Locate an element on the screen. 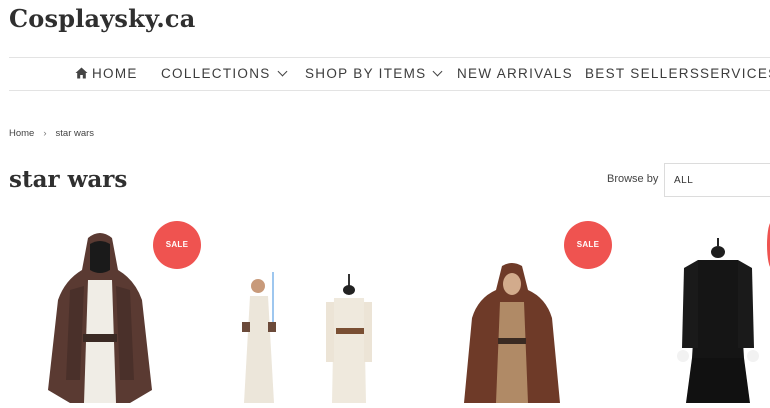  nav-item-best-sellers: BEST SELLERS is located at coordinates (642, 73).